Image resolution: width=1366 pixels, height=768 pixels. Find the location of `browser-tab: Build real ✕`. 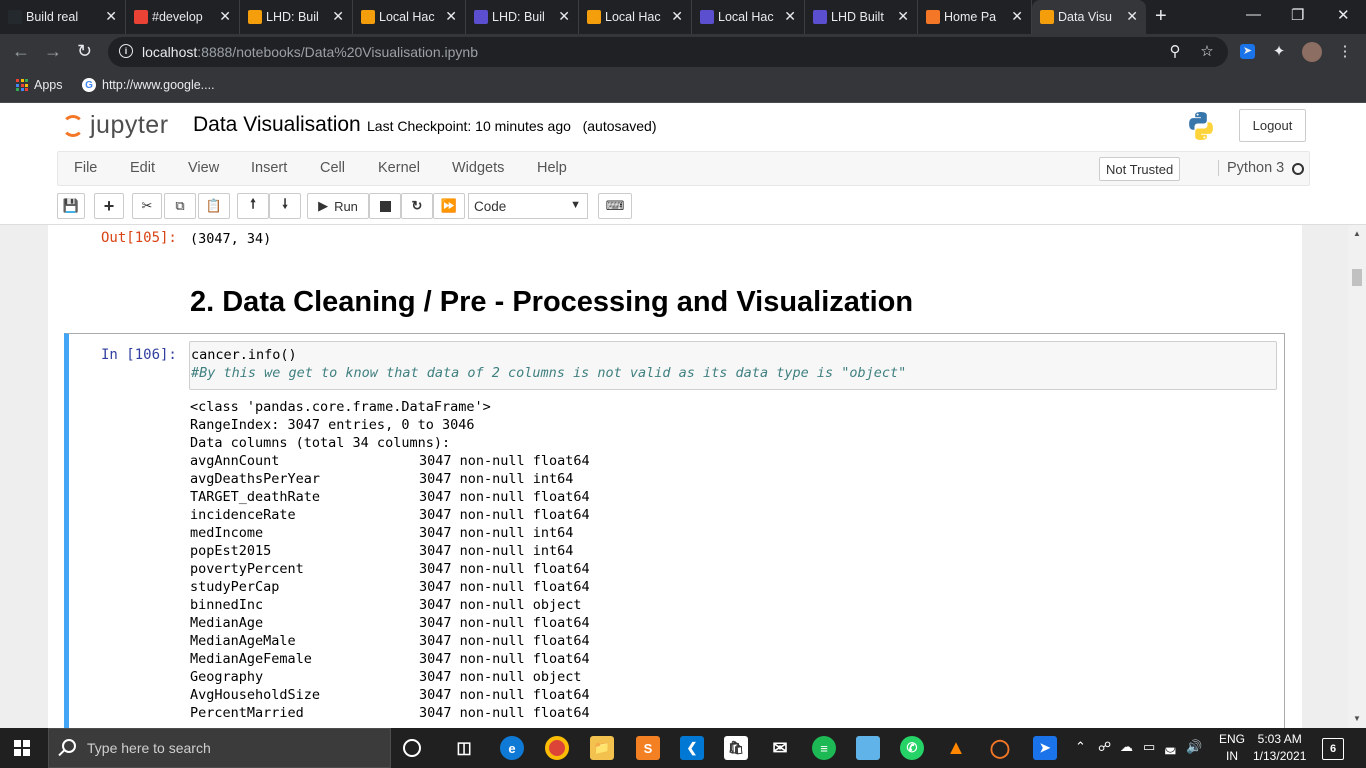

browser-tab: Build real ✕ is located at coordinates (63, 17).